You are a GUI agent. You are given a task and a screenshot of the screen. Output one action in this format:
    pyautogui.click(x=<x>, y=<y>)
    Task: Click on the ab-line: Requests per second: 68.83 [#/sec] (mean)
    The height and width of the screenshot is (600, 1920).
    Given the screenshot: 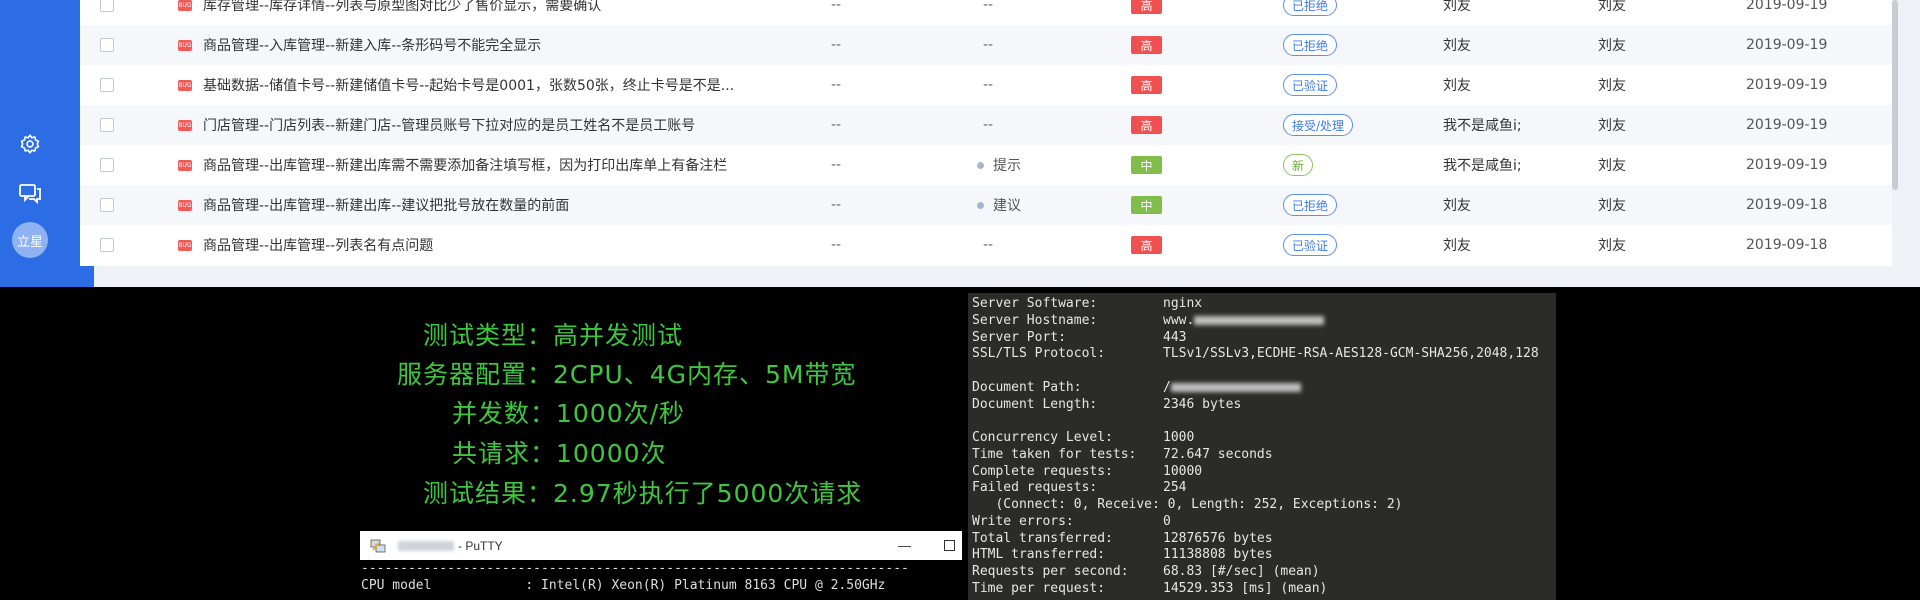 What is the action you would take?
    pyautogui.click(x=1264, y=572)
    